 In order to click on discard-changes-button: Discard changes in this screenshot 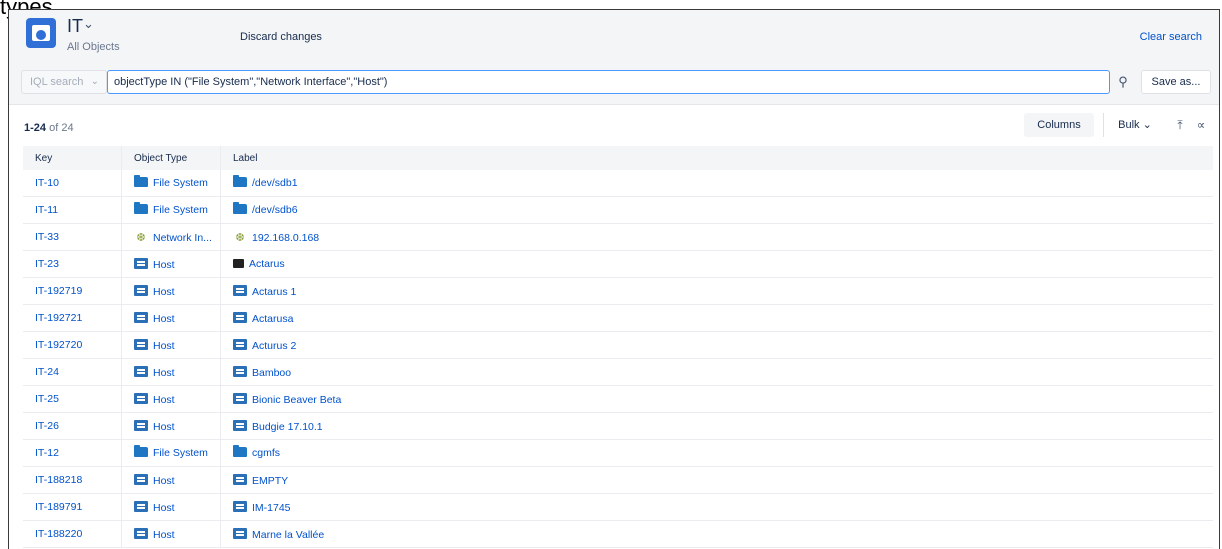, I will do `click(281, 37)`.